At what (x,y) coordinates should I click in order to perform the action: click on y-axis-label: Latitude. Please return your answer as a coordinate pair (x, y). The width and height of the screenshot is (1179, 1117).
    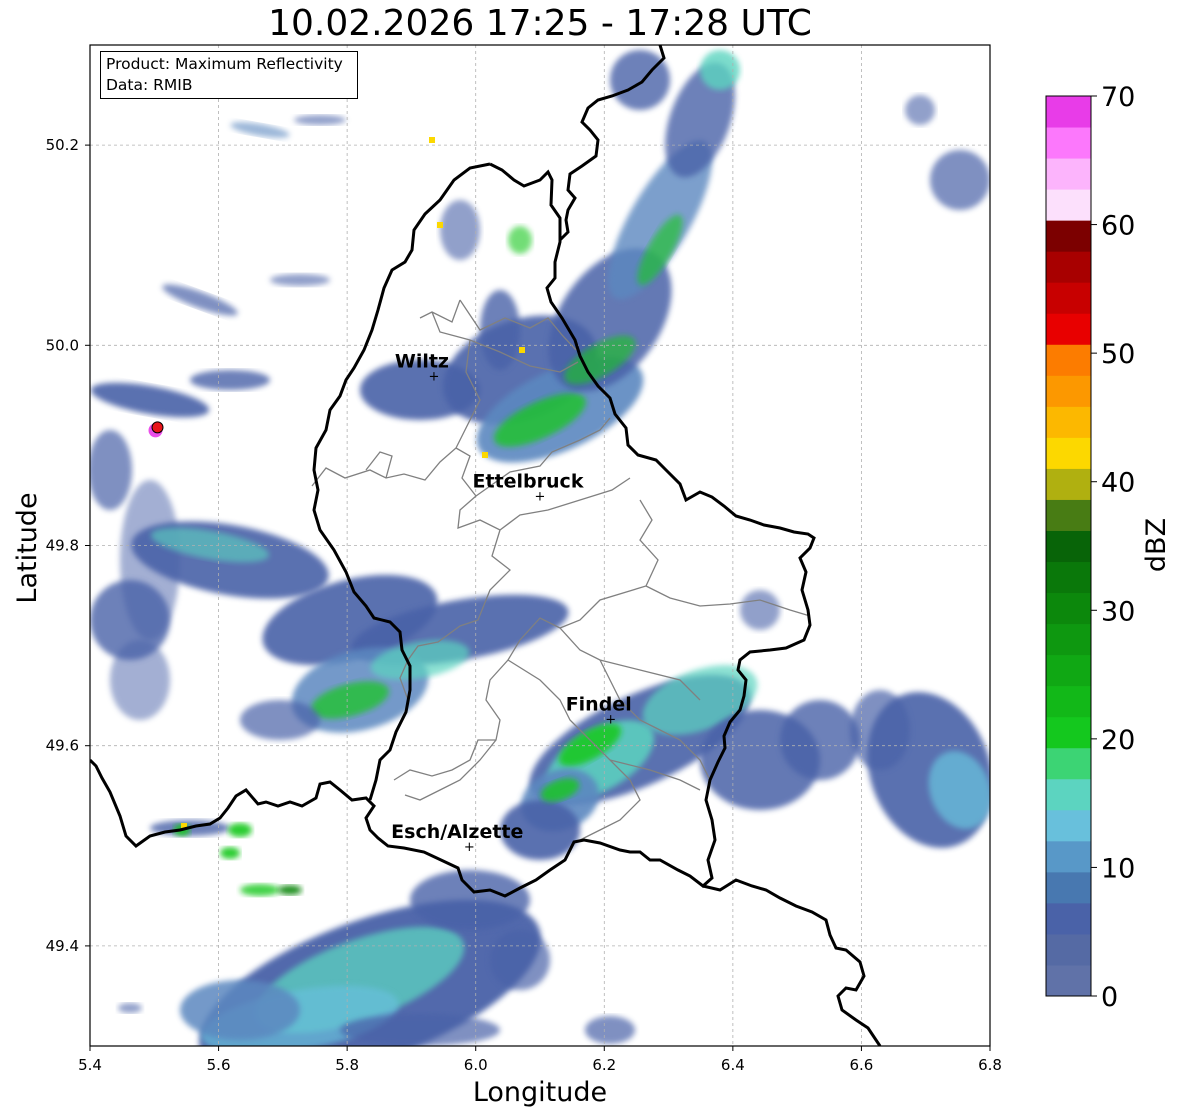
    Looking at the image, I should click on (27, 547).